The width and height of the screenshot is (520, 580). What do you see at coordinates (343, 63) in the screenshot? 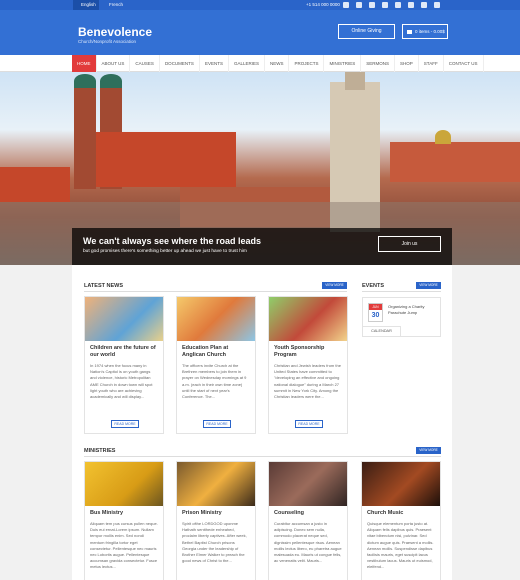
I see `nav-item-ministries: MINISTRIES` at bounding box center [343, 63].